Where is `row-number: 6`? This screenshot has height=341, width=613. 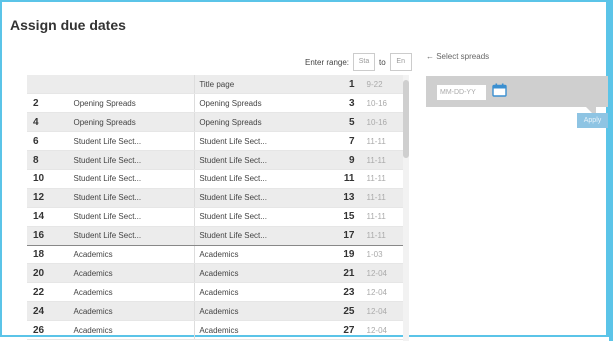
row-number: 6 is located at coordinates (48, 141).